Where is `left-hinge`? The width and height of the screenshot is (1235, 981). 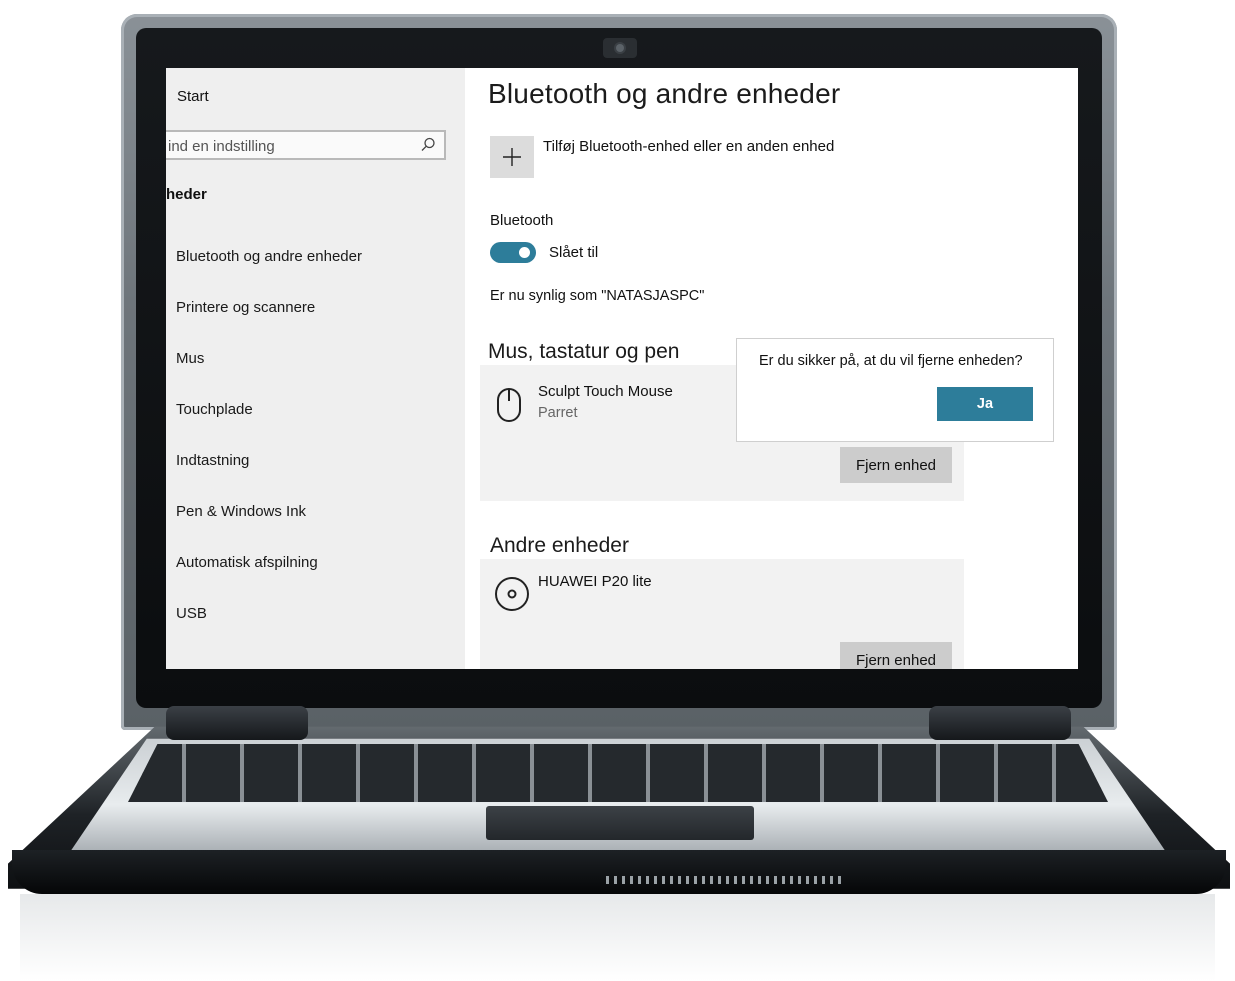
left-hinge is located at coordinates (237, 723).